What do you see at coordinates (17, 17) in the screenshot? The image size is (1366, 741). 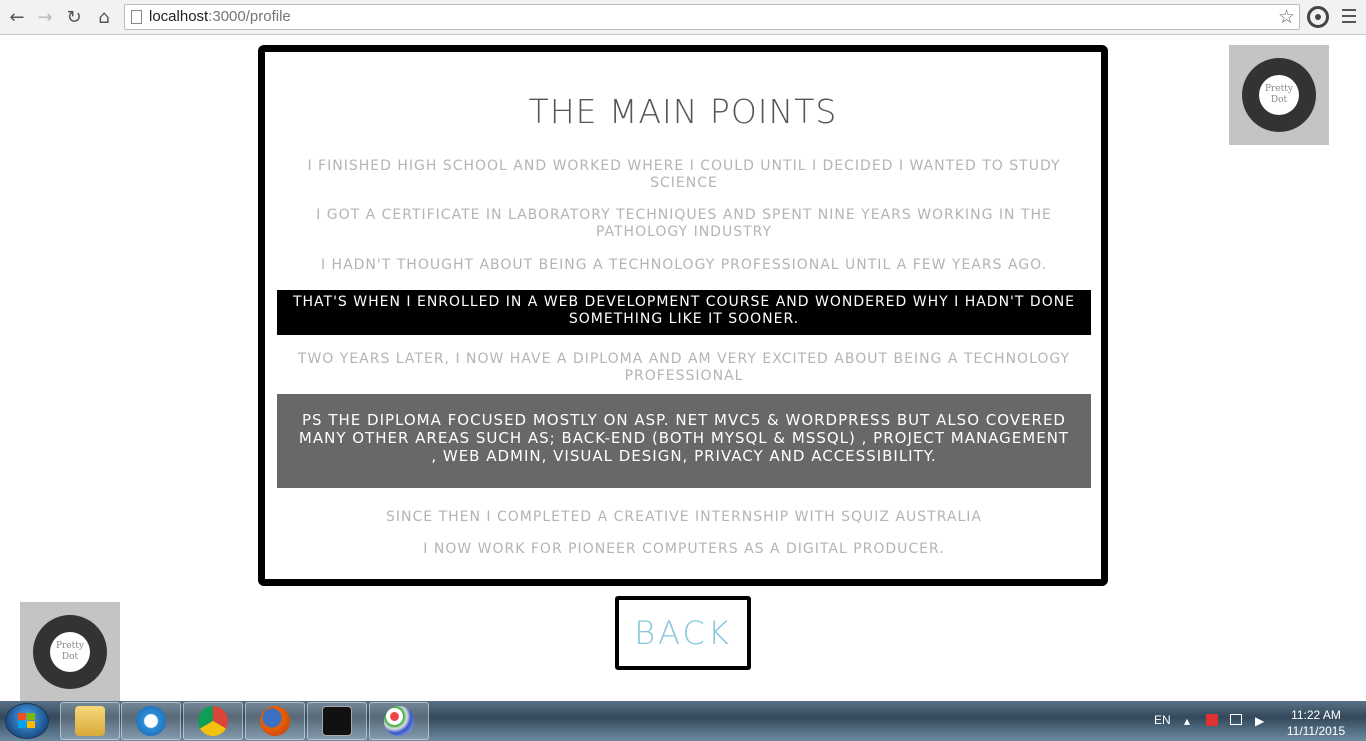 I see `back-arrow-icon: ←` at bounding box center [17, 17].